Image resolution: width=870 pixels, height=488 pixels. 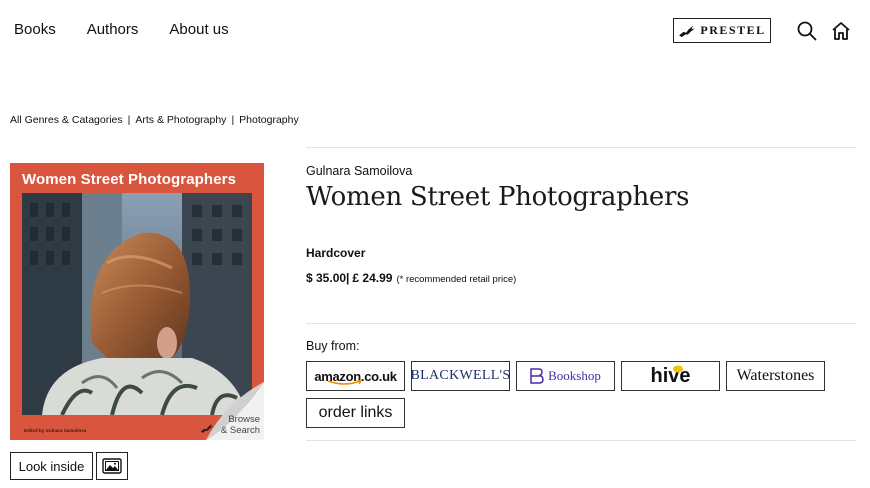 I want to click on prestel-logo: PRESTEL, so click(x=722, y=30).